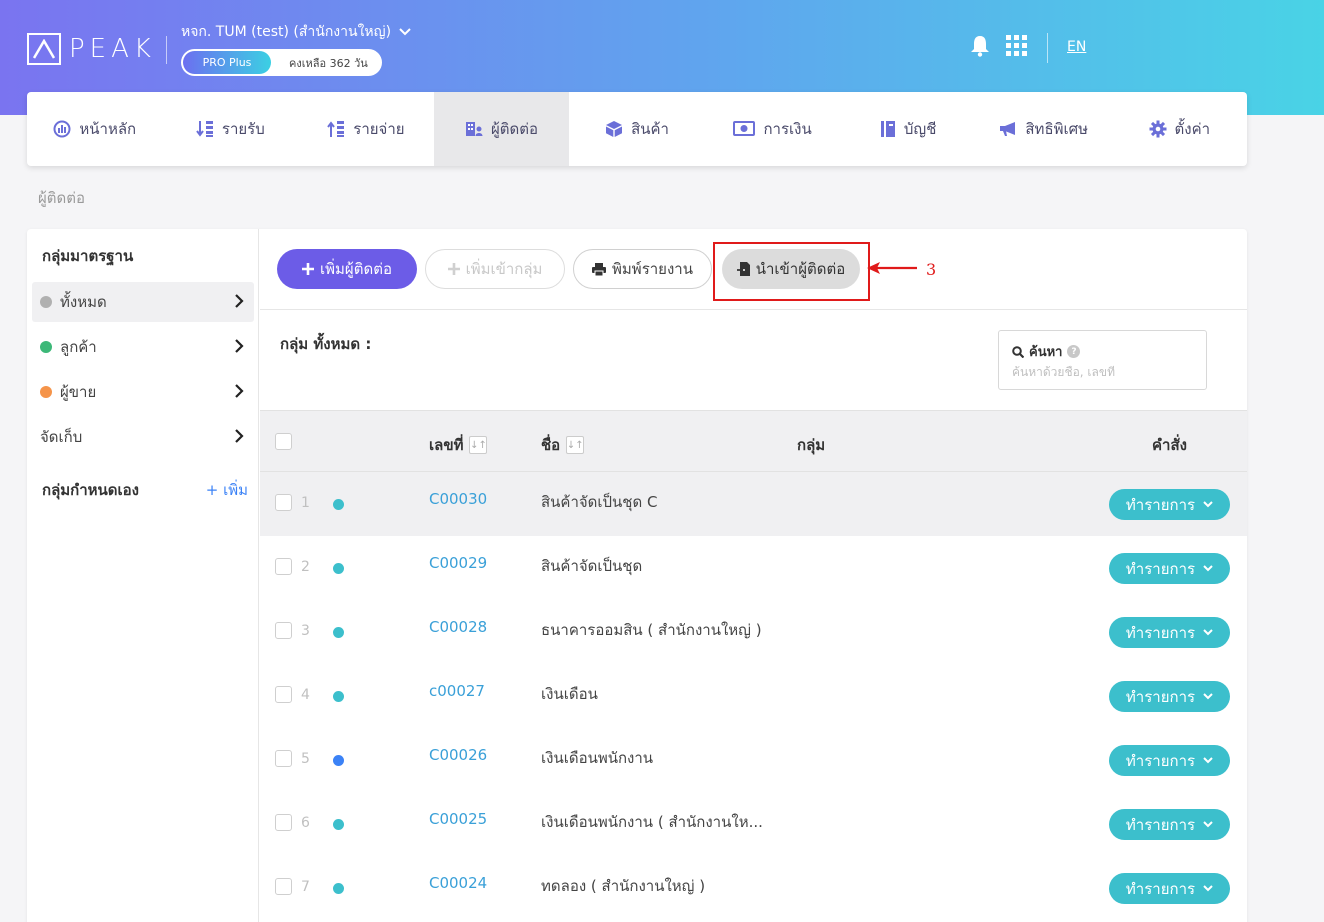  Describe the element at coordinates (347, 269) in the screenshot. I see `add-contact-button: เพิ่มผู้ติดต่อ` at that location.